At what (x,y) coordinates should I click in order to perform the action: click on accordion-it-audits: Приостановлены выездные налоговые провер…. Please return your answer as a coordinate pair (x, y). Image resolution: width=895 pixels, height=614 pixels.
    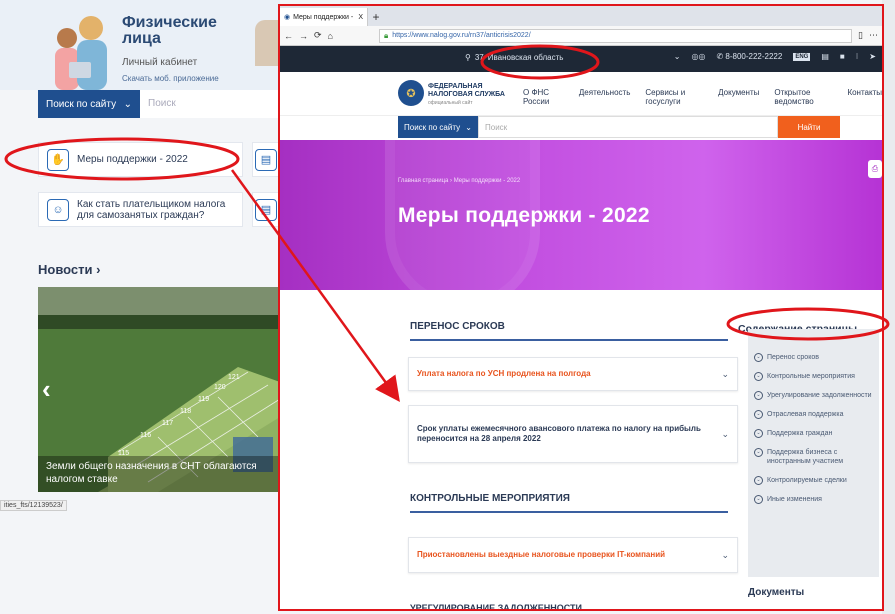
    Looking at the image, I should click on (573, 555).